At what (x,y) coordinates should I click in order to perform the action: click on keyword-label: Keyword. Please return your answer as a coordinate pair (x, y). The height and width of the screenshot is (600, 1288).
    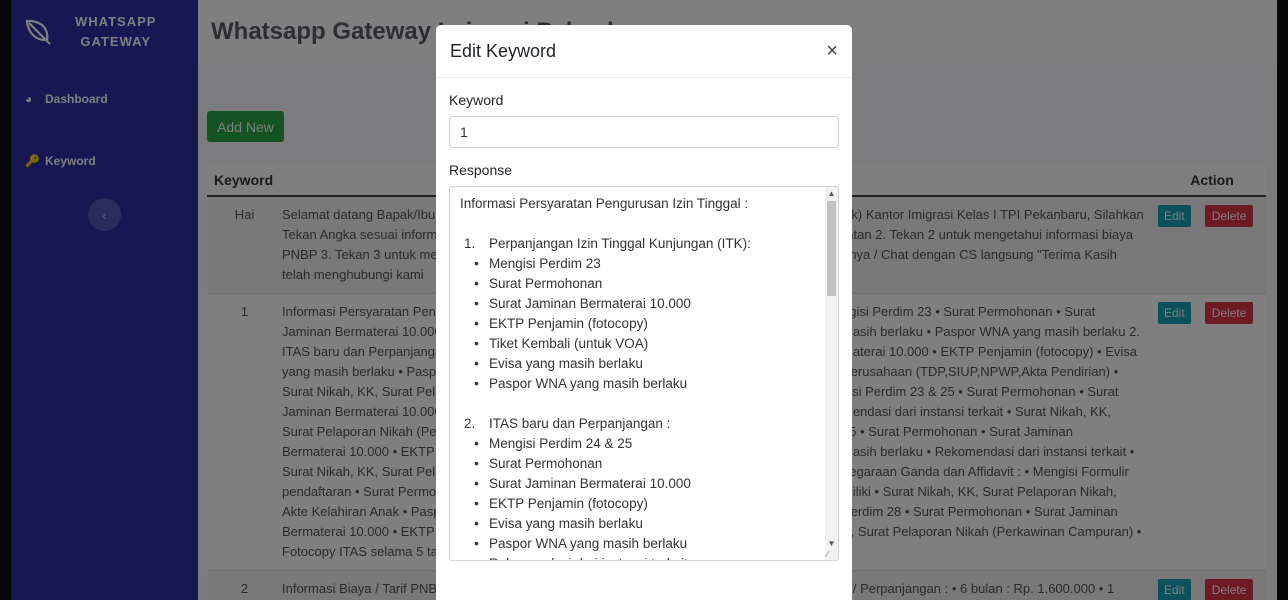
    Looking at the image, I should click on (476, 100).